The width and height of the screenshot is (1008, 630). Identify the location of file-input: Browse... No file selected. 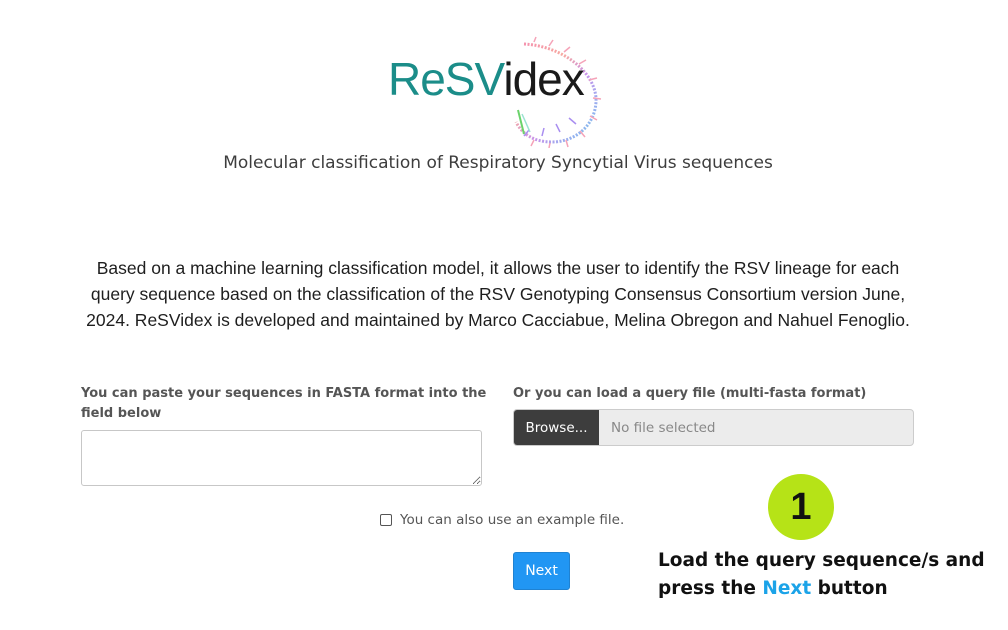
(713, 427).